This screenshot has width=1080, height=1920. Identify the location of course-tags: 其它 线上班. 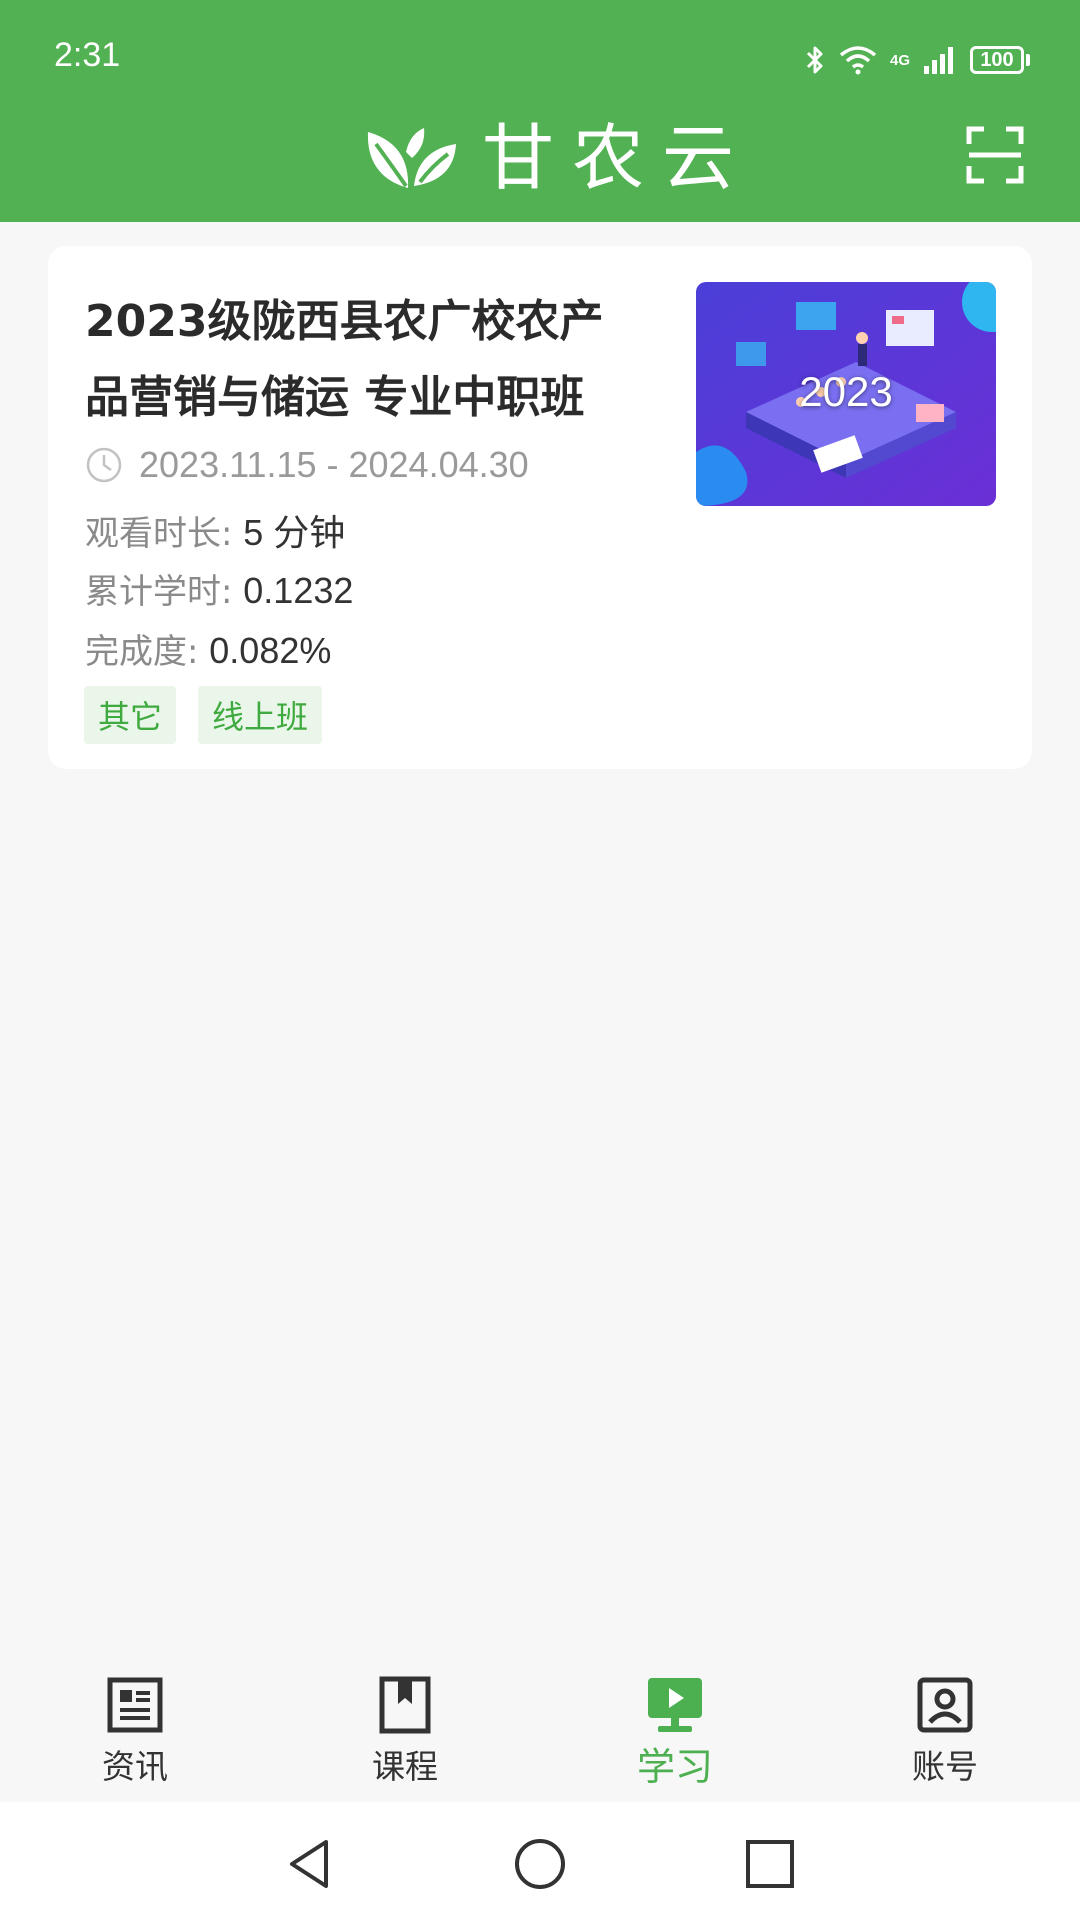
(203, 715).